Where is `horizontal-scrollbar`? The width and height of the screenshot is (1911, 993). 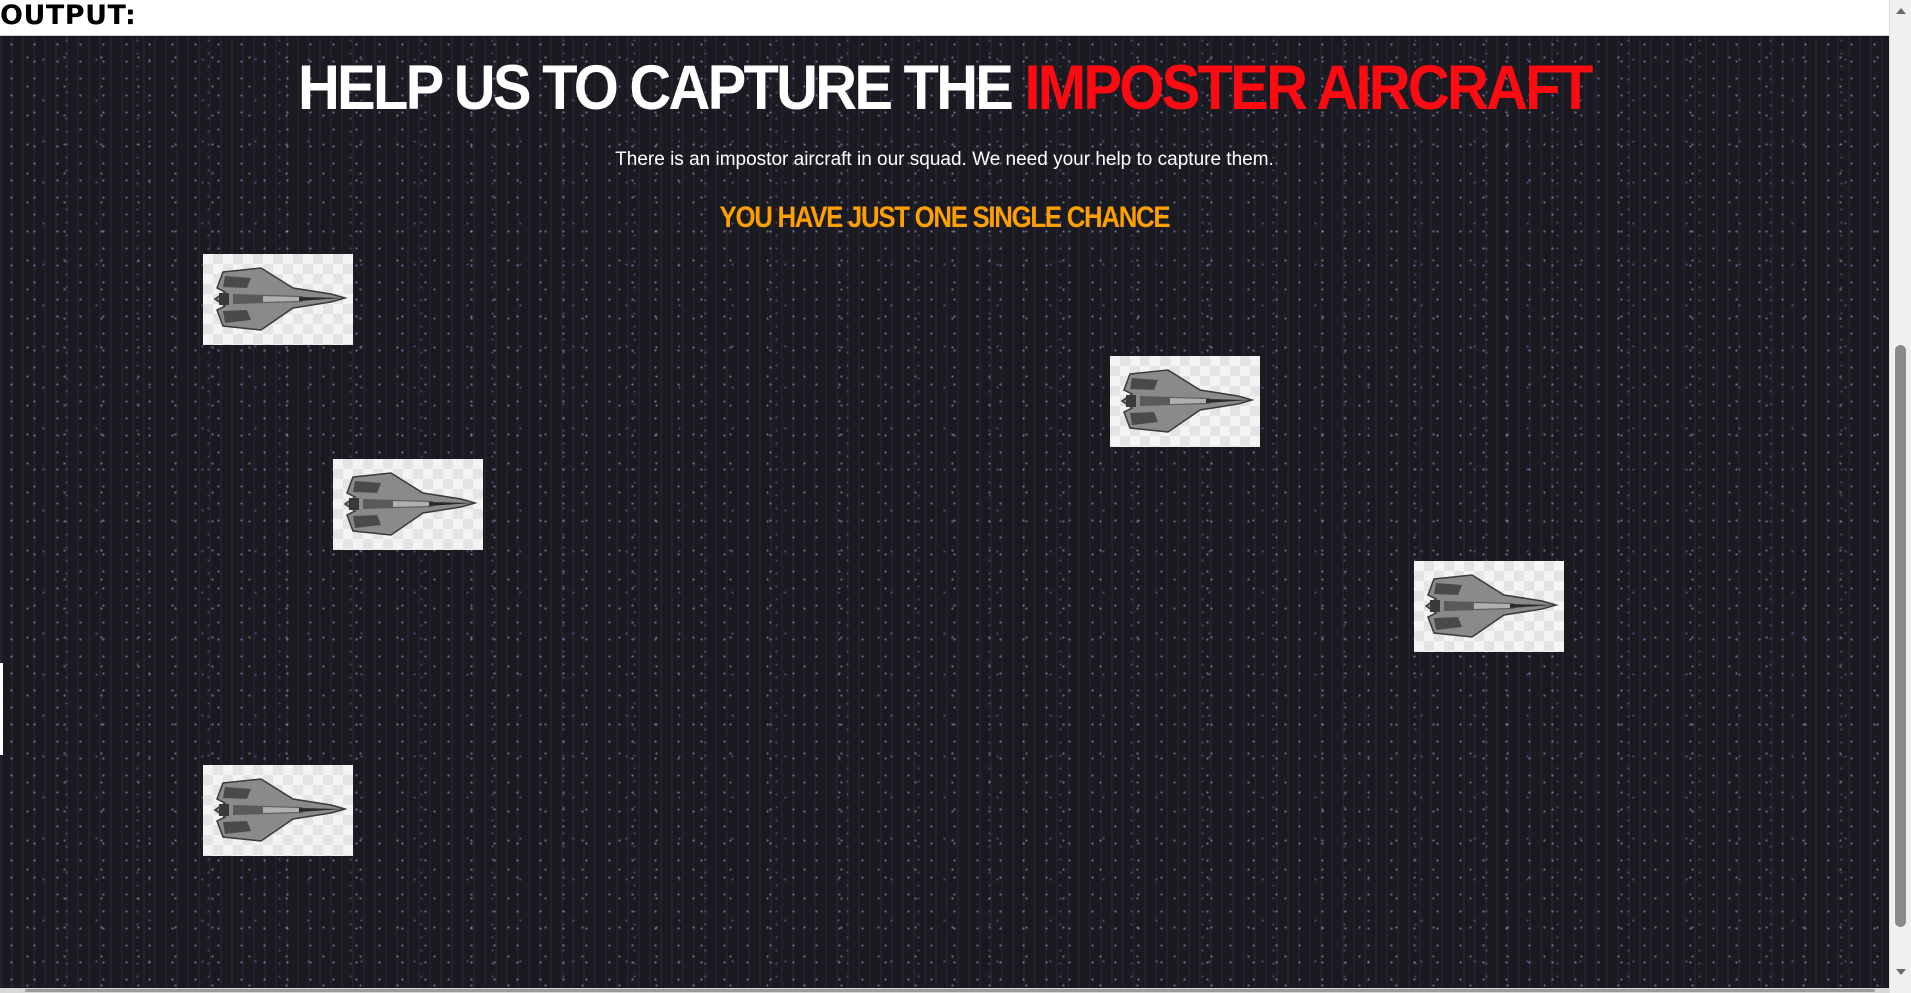 horizontal-scrollbar is located at coordinates (944, 990).